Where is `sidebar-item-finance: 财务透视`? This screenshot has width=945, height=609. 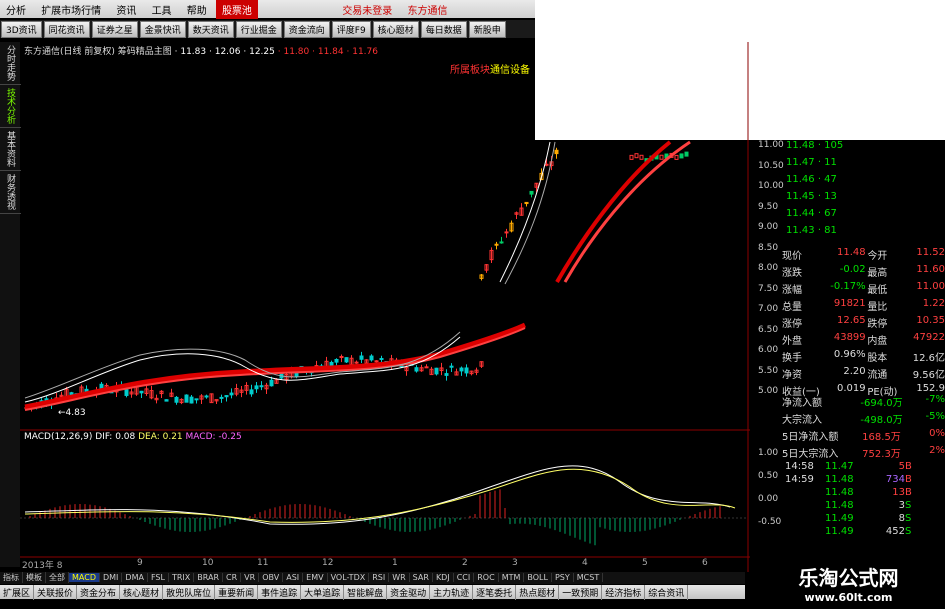
sidebar-item-finance: 财务透视 is located at coordinates (10, 192).